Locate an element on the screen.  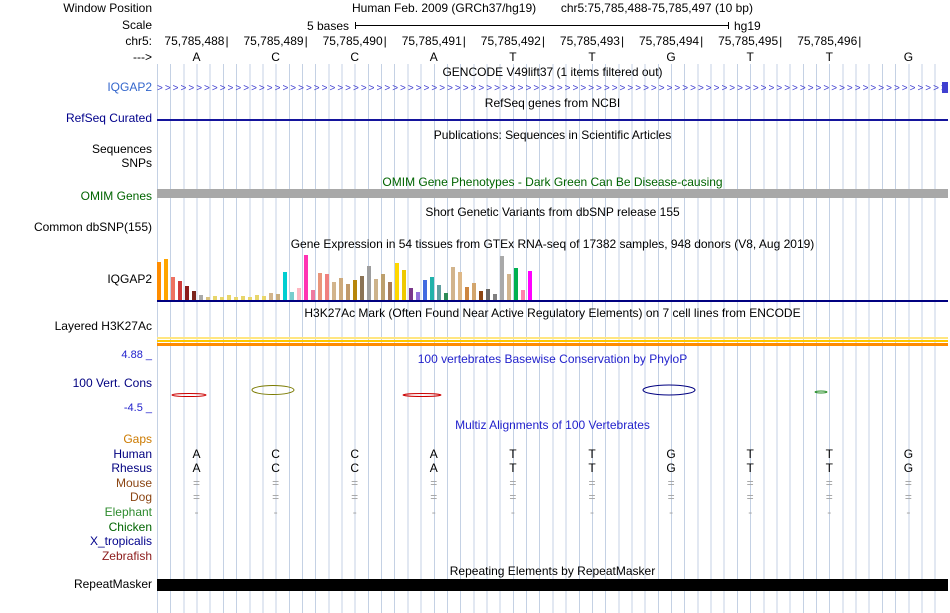
snps-track-label: SNPs is located at coordinates (76, 163).